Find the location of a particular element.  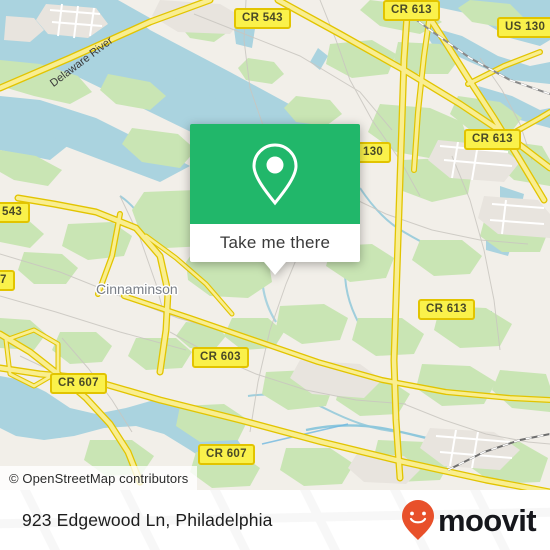

place-label-cinnaminson: Cinnaminson is located at coordinates (137, 289).